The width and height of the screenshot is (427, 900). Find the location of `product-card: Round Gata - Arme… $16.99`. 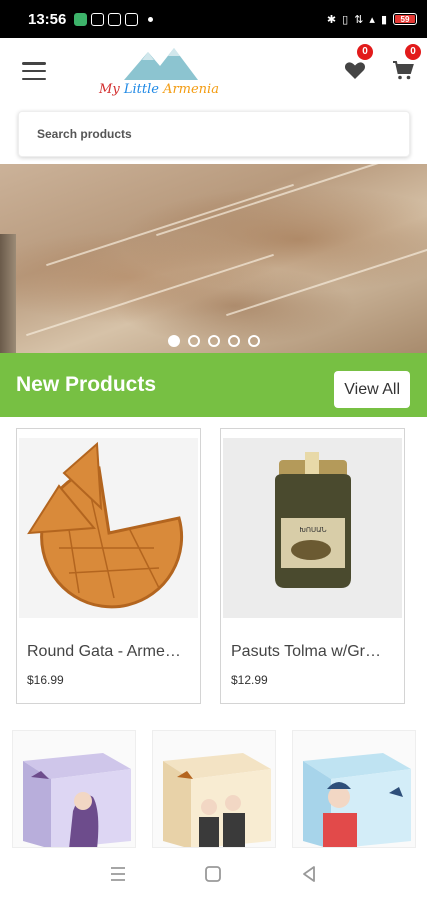

product-card: Round Gata - Arme… $16.99 is located at coordinates (108, 566).